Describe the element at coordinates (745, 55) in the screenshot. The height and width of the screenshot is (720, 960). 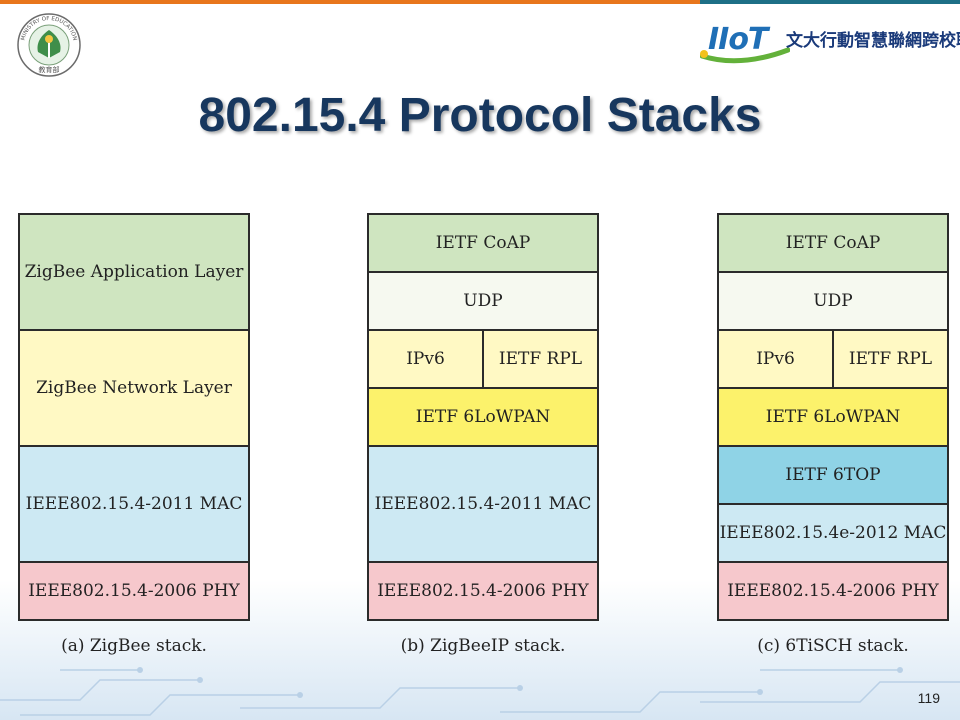
I see `brand-swoosh-icon` at that location.